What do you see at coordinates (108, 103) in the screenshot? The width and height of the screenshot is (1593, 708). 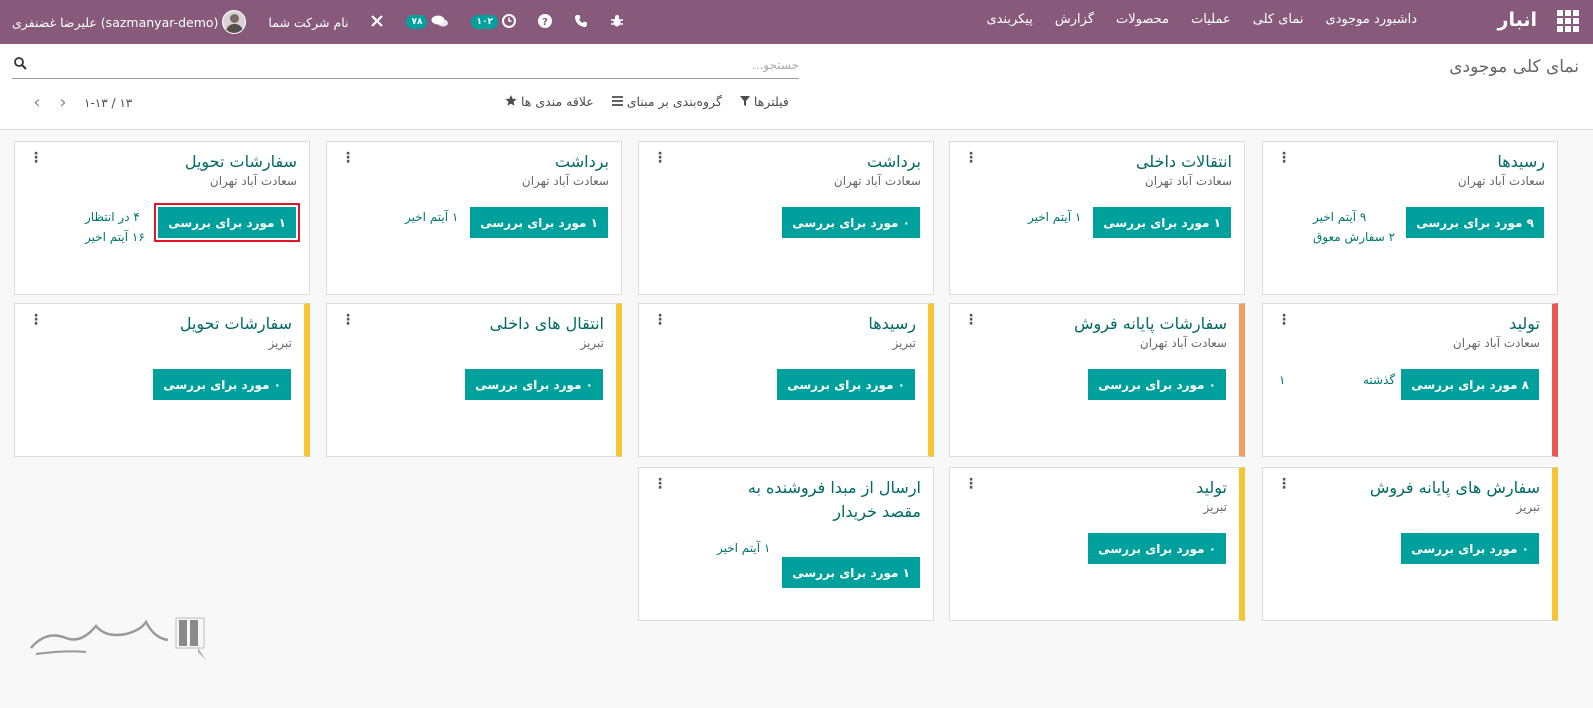 I see `pager-value: ۱-۱۳ / ۱۳` at bounding box center [108, 103].